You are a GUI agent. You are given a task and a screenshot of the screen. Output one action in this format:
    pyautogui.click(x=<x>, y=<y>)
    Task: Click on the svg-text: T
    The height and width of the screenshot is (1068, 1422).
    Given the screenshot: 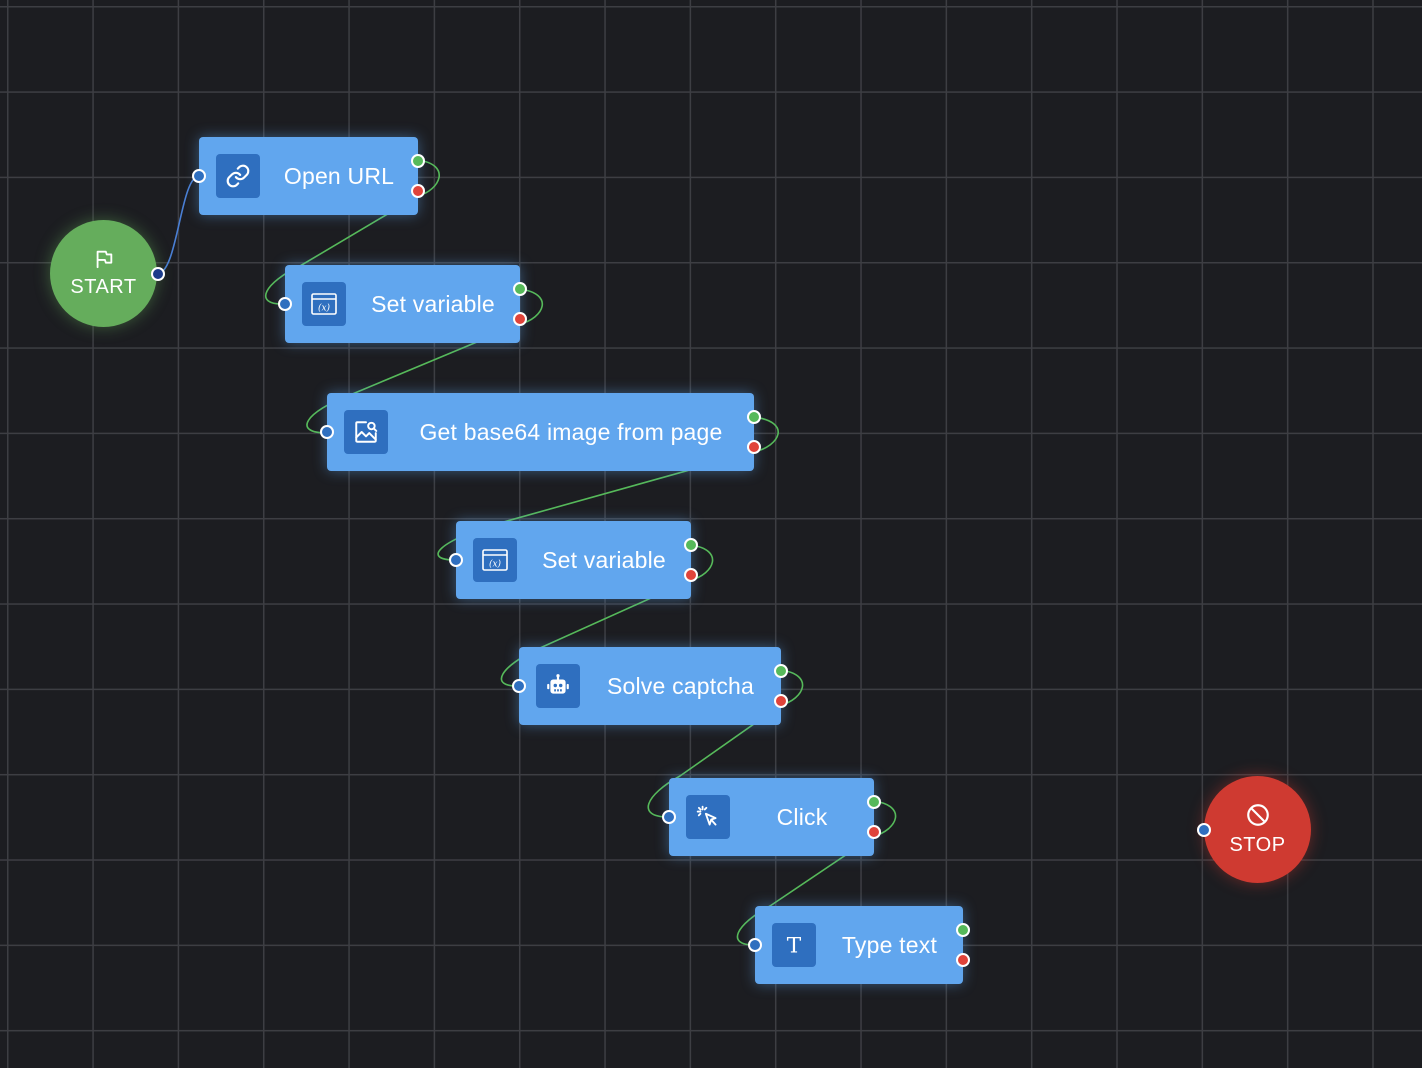 What is the action you would take?
    pyautogui.click(x=794, y=946)
    